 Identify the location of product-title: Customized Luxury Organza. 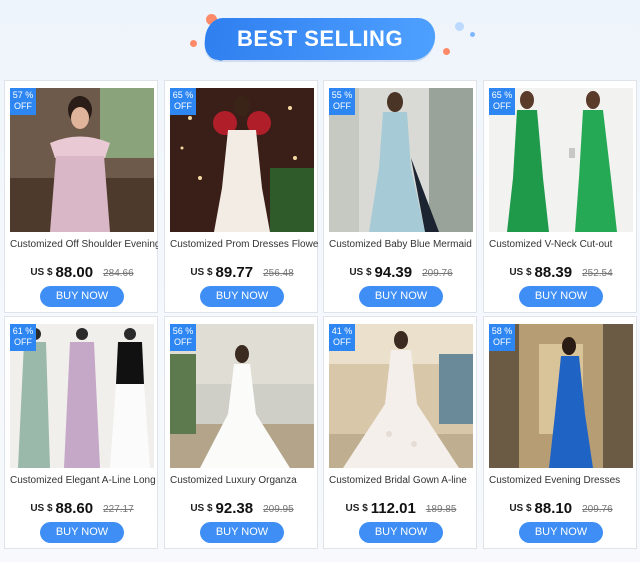
(244, 480).